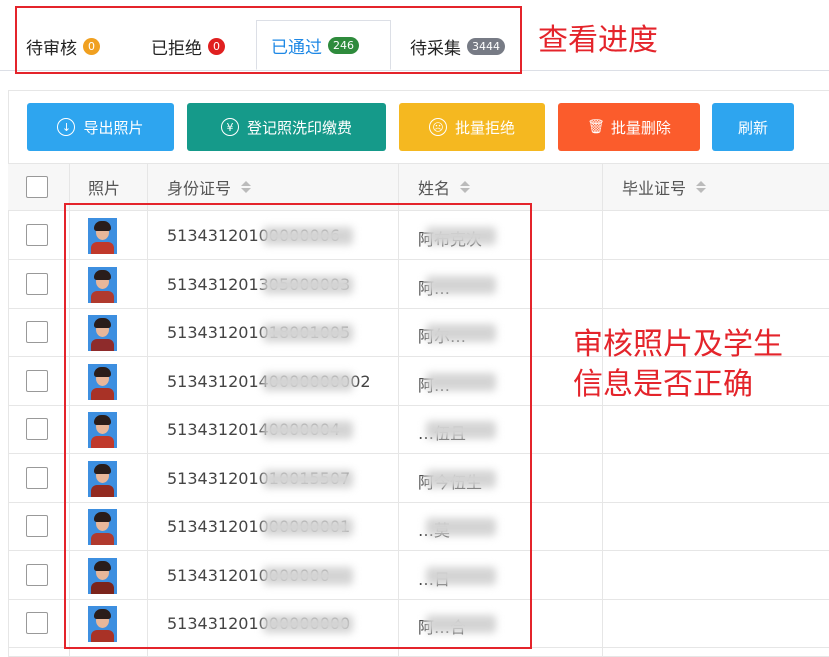 The height and width of the screenshot is (657, 829). What do you see at coordinates (678, 344) in the screenshot?
I see `annotation-check-line1: 审核照片及学生` at bounding box center [678, 344].